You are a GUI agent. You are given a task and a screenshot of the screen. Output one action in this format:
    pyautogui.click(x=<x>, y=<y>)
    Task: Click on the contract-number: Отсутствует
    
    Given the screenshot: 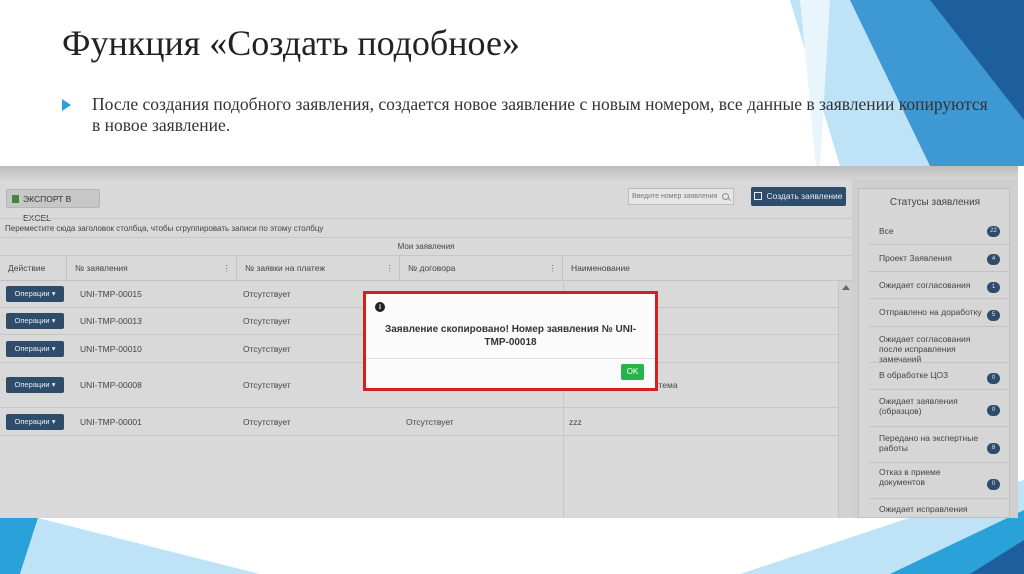 What is the action you would take?
    pyautogui.click(x=430, y=421)
    